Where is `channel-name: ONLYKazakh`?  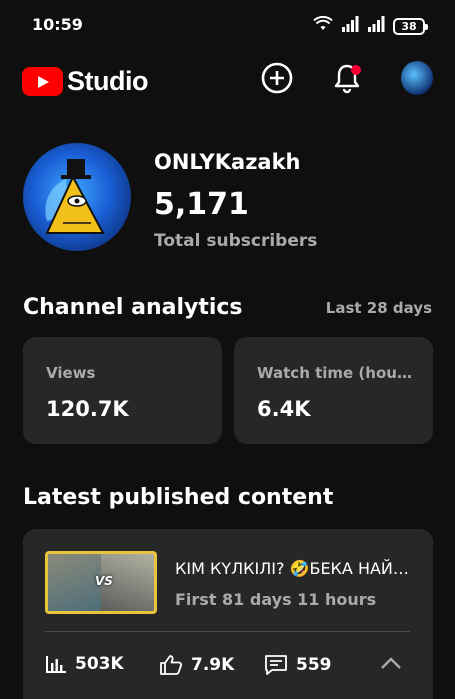 channel-name: ONLYKazakh is located at coordinates (227, 162).